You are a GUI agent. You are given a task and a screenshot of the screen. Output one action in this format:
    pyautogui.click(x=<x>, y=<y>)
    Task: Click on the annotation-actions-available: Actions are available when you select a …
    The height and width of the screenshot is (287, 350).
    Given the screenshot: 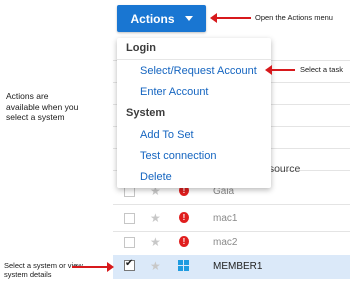 What is the action you would take?
    pyautogui.click(x=42, y=107)
    